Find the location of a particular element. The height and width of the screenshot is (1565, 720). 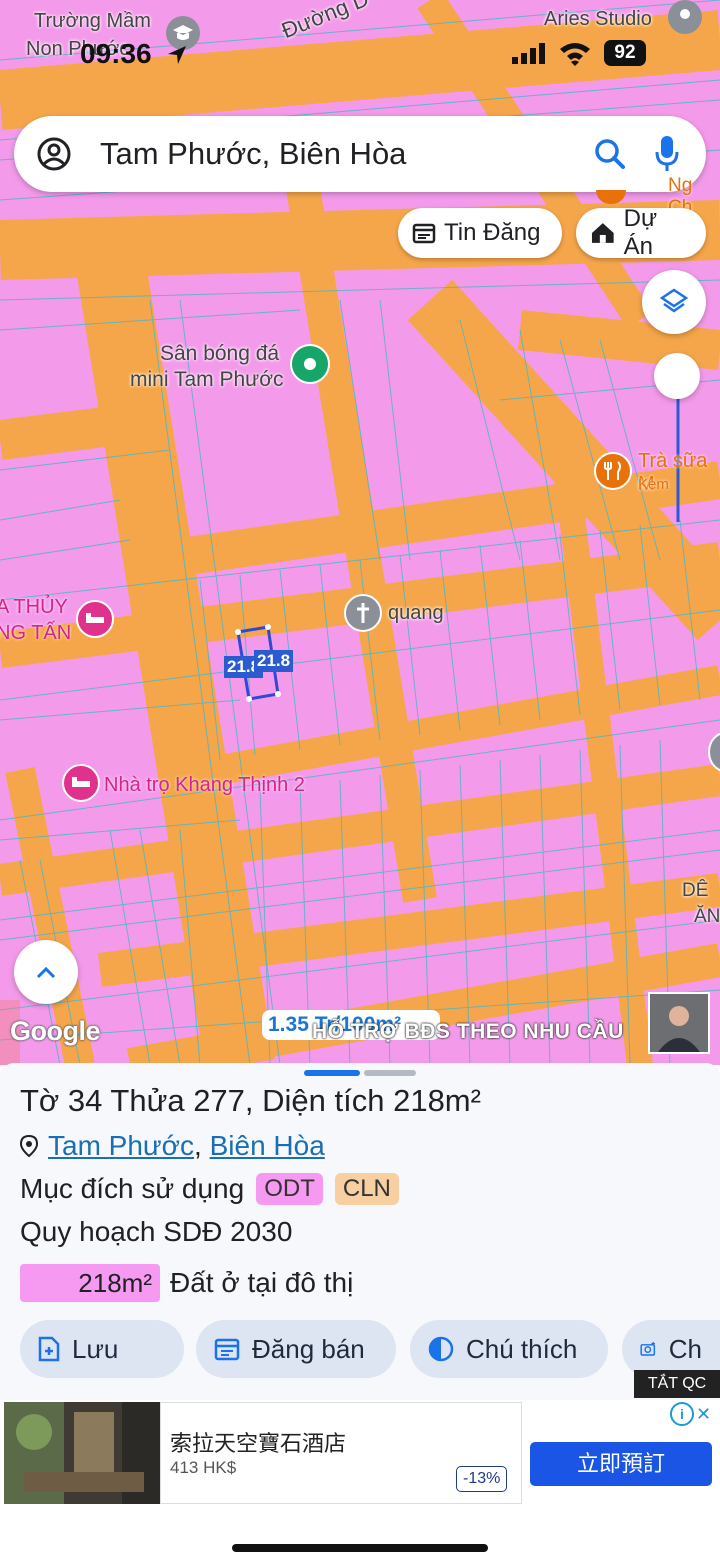

city-link: Biên Hòa is located at coordinates (267, 1145).